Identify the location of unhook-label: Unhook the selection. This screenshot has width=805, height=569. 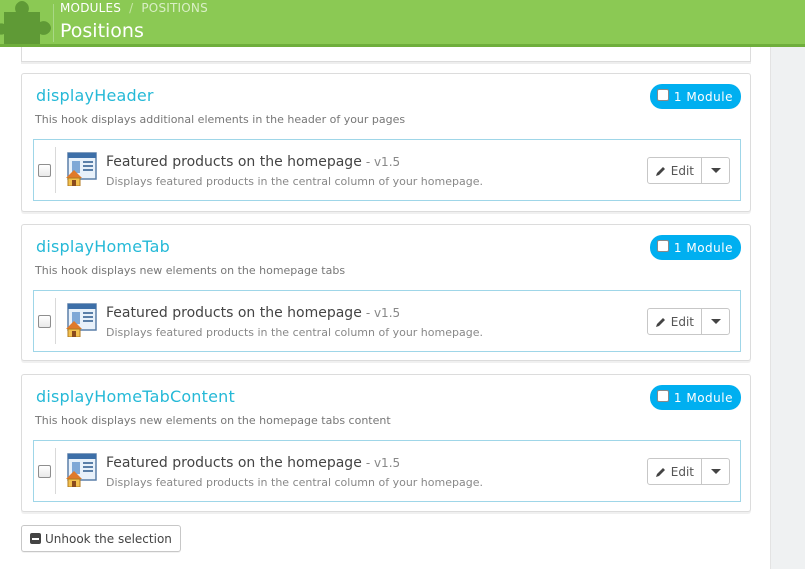
(108, 538).